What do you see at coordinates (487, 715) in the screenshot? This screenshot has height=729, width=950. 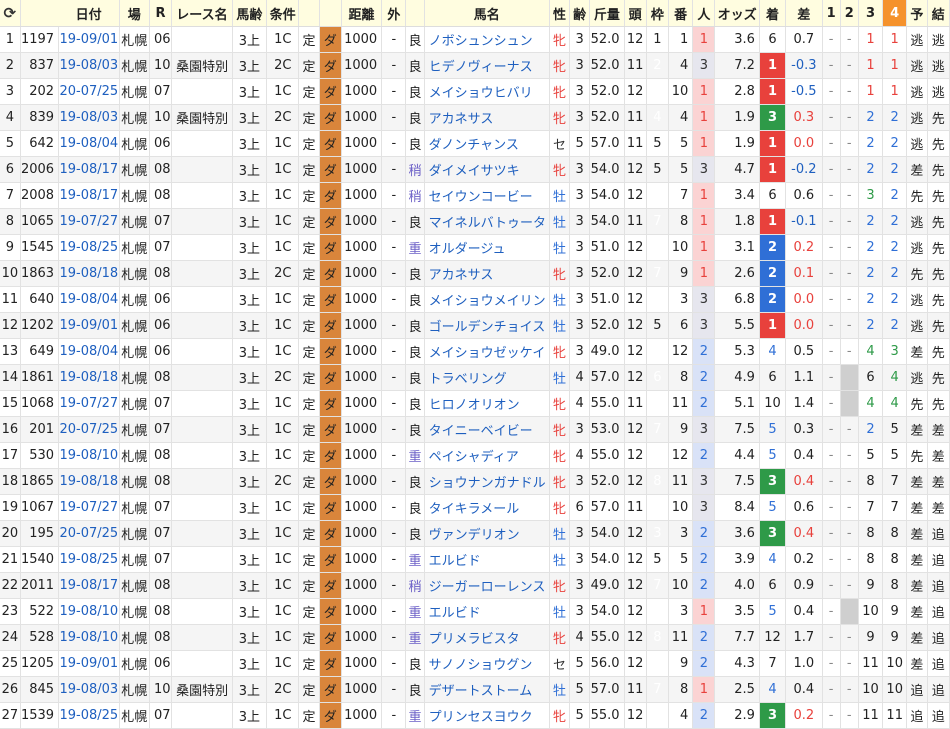 I see `cell-horse-name: プリンセスヨウク` at bounding box center [487, 715].